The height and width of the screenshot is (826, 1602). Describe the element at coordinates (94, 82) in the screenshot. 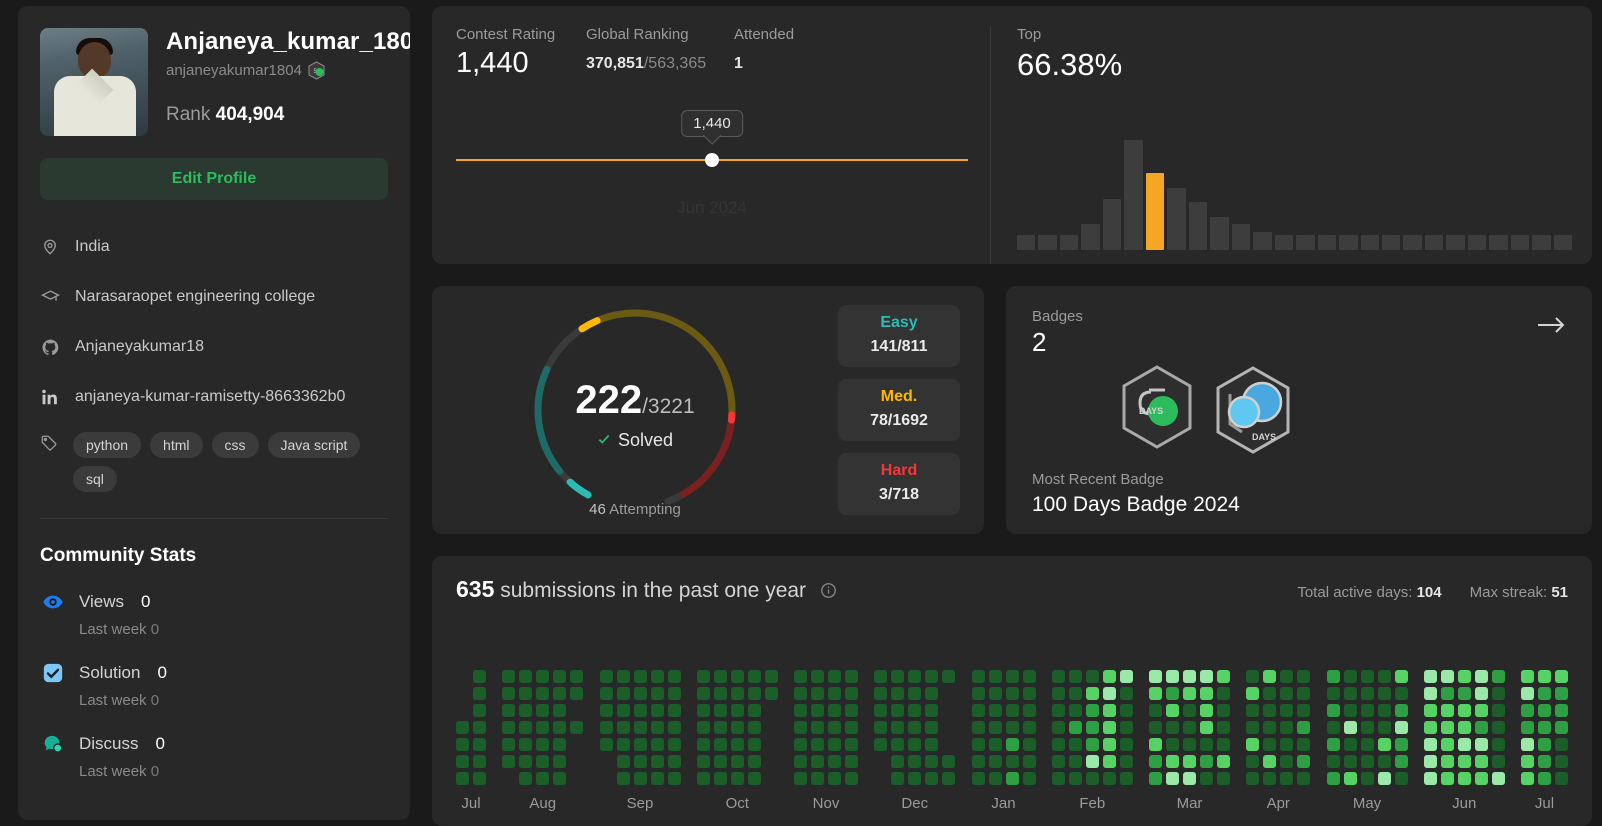

I see `avatar` at that location.